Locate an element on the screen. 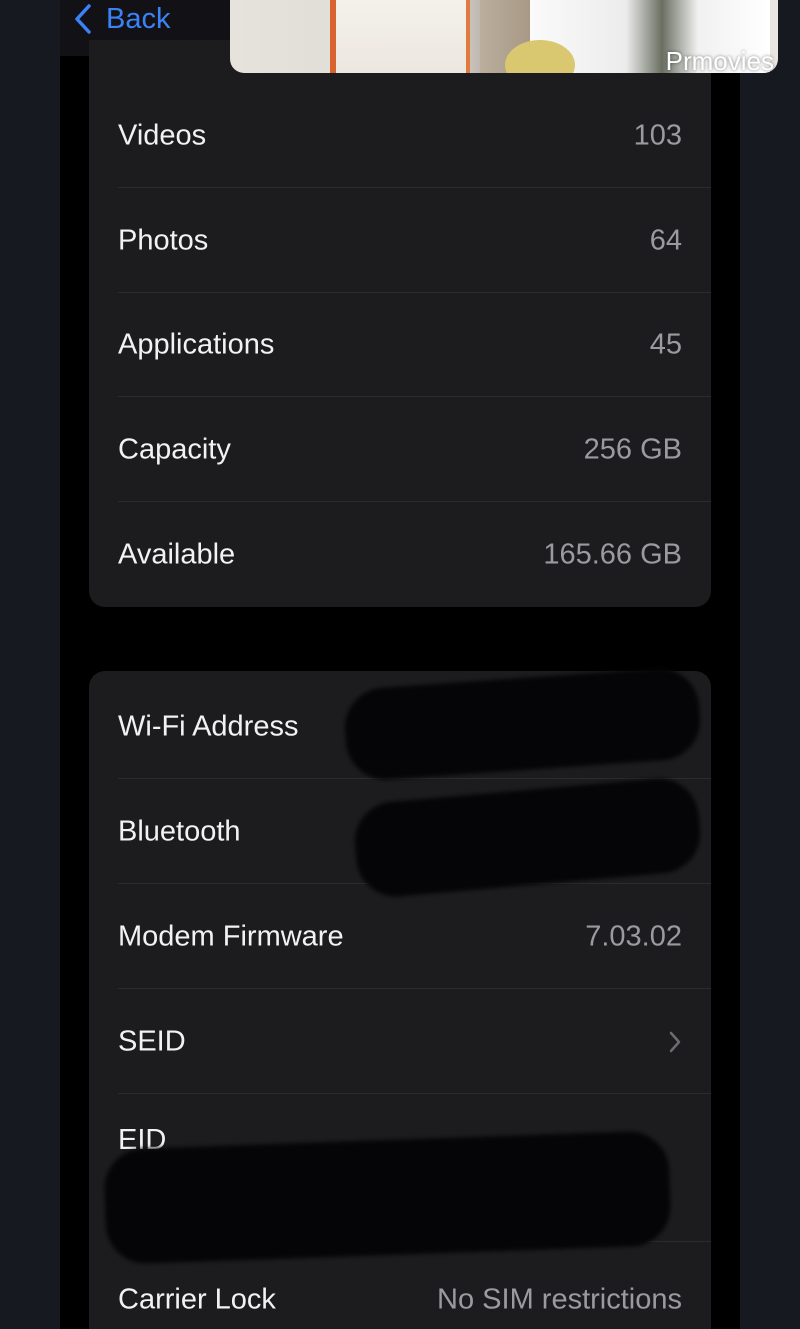  row-videos: Videos 103 is located at coordinates (400, 135).